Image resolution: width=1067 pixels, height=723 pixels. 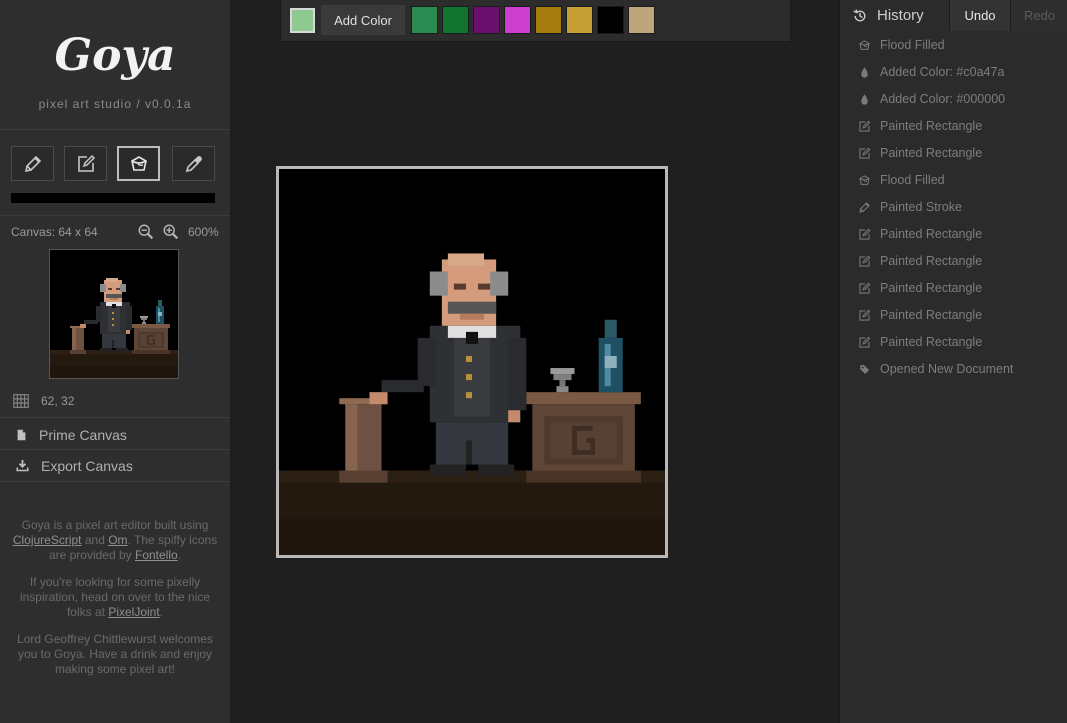 I want to click on eyedropper-icon, so click(x=194, y=164).